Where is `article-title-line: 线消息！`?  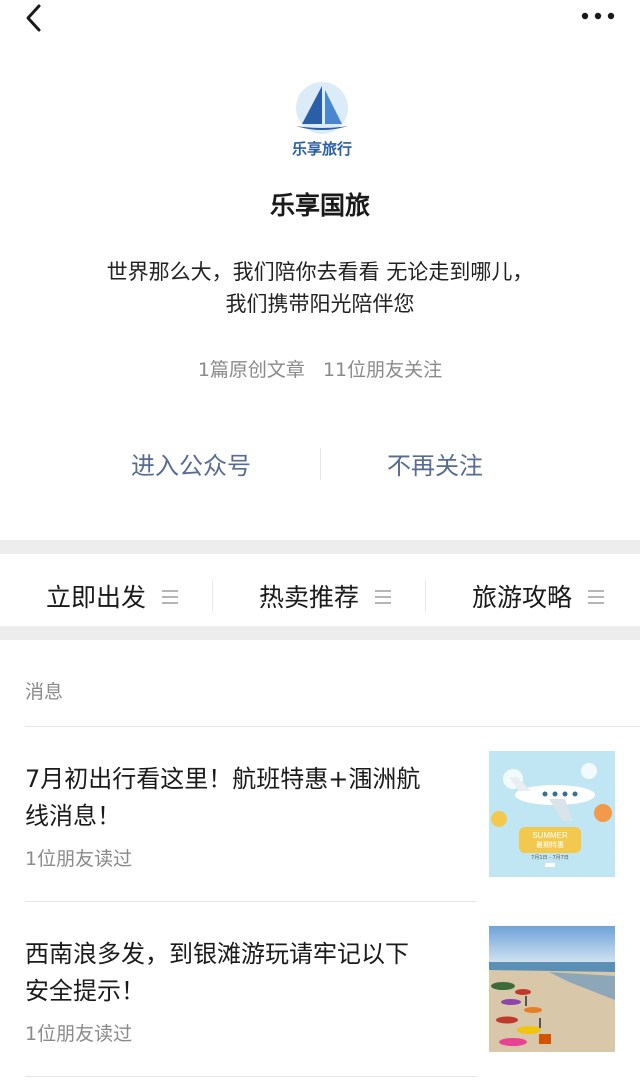 article-title-line: 线消息！ is located at coordinates (73, 816).